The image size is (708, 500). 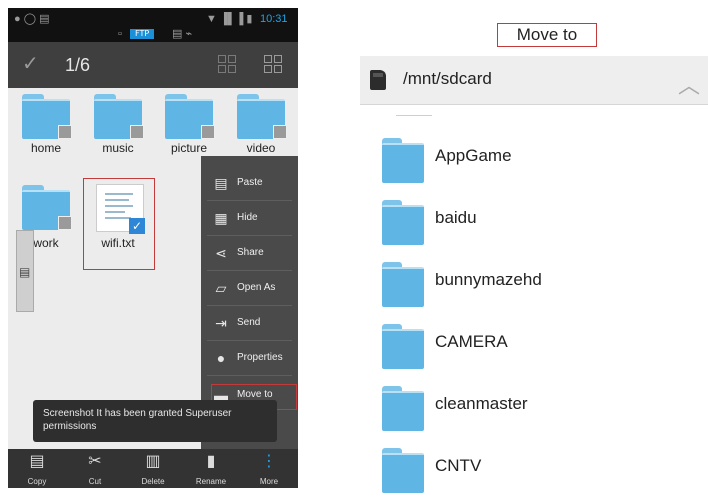 What do you see at coordinates (274, 19) in the screenshot?
I see `clock: 10:31` at bounding box center [274, 19].